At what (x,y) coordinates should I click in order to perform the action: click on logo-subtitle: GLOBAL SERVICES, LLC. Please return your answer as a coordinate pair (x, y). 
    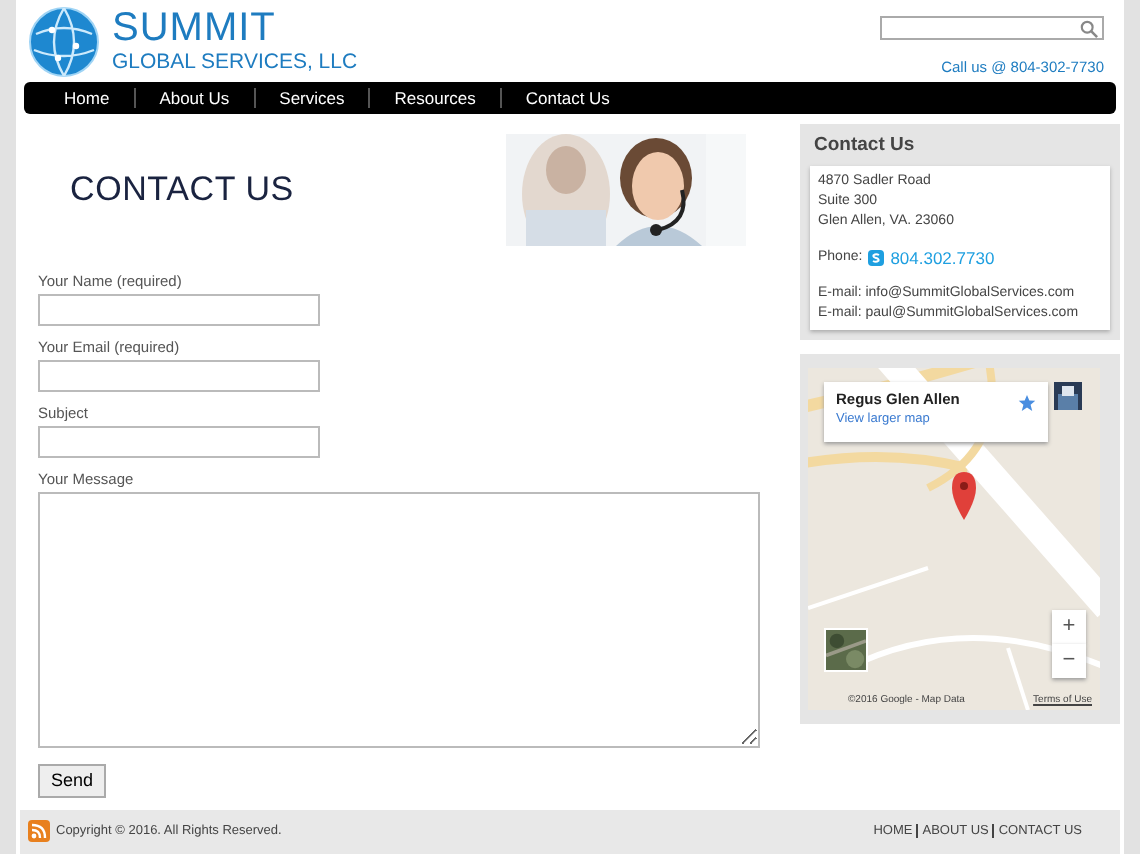
    Looking at the image, I should click on (235, 63).